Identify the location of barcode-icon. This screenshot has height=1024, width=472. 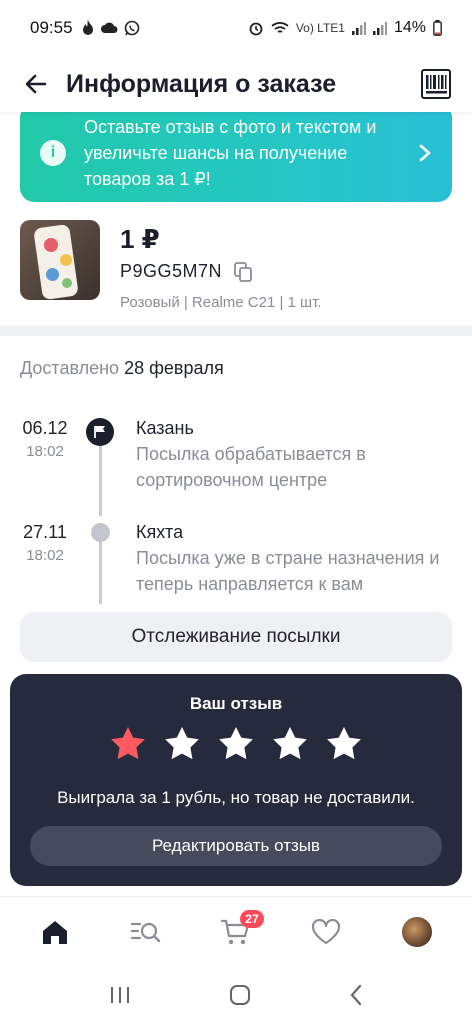
(436, 84).